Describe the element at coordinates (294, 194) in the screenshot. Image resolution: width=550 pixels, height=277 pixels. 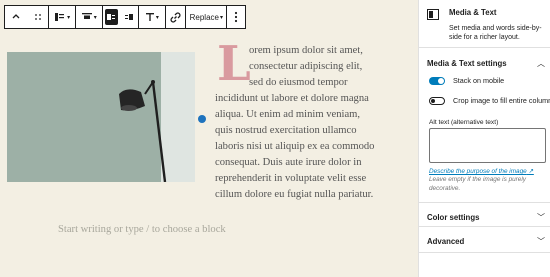
I see `paragraph-line: cillum dolore eu fugiat nulla pariatur.` at that location.